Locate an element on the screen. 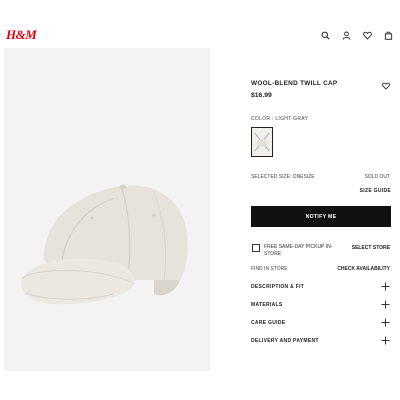 The image size is (400, 400). product-price: $16.99 is located at coordinates (261, 95).